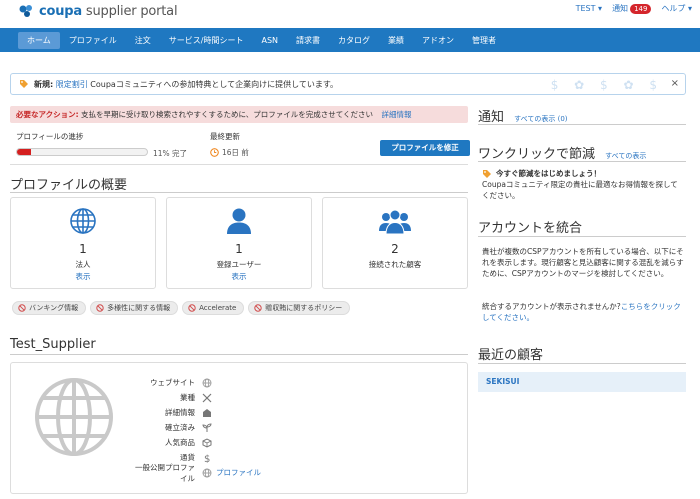  I want to click on help-menu: ヘルプ ▾, so click(676, 8).